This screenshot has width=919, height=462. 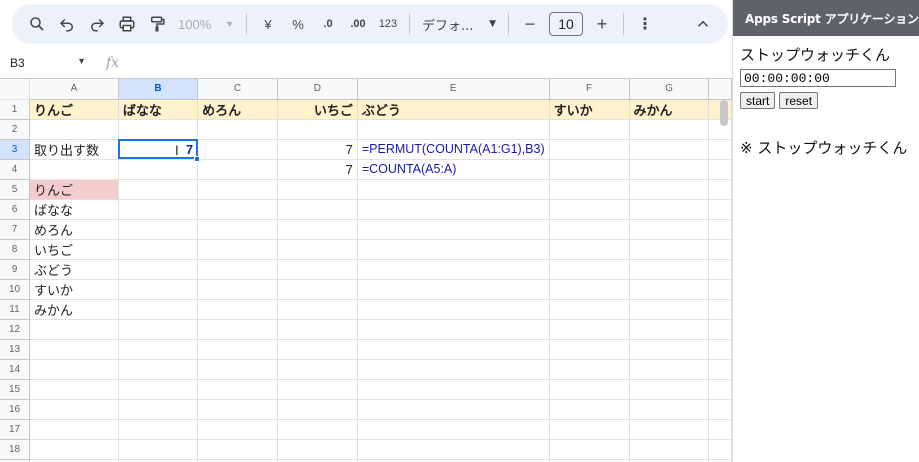 What do you see at coordinates (158, 309) in the screenshot?
I see `cell-b11` at bounding box center [158, 309].